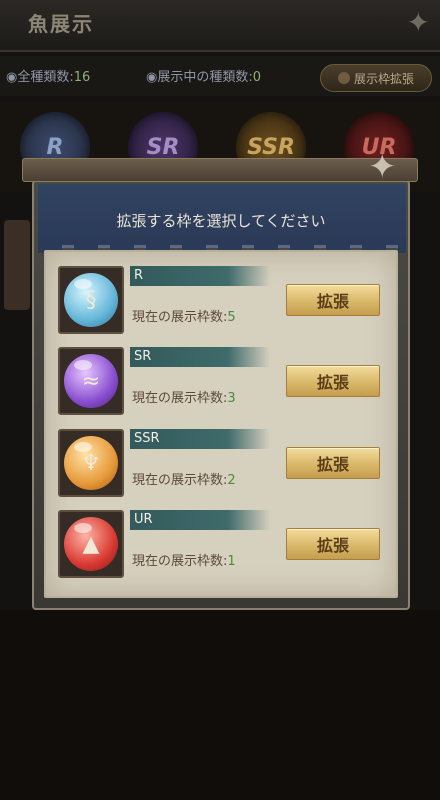  I want to click on dialog-title: 拡張する枠を選択してください, so click(221, 221).